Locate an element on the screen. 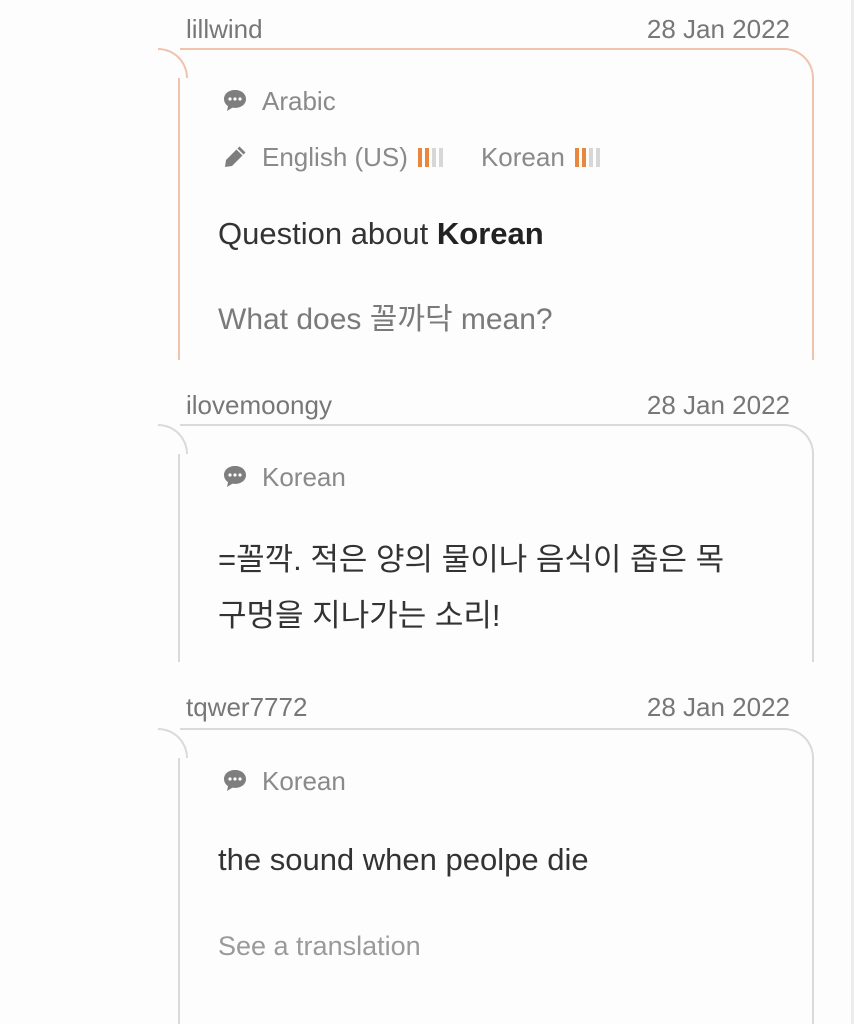 Image resolution: width=854 pixels, height=1024 pixels. pencil-icon is located at coordinates (235, 156).